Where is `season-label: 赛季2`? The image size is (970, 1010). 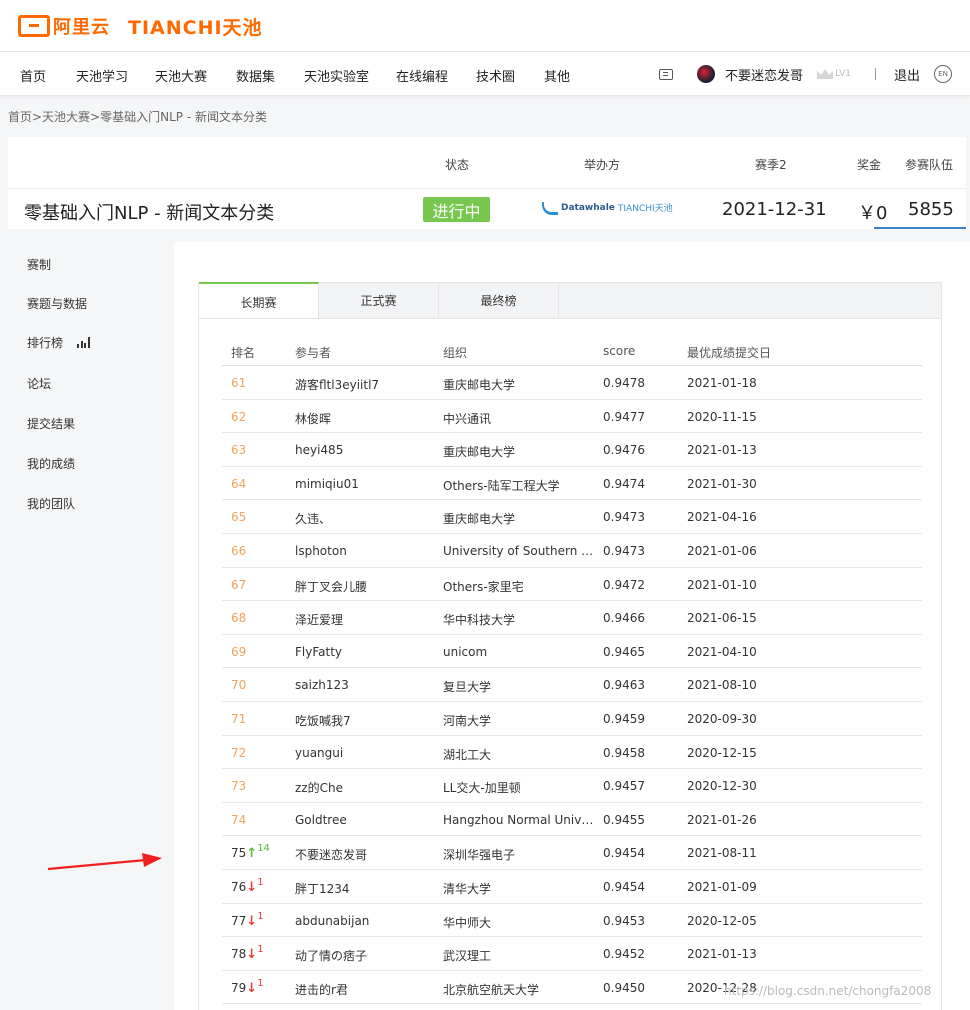
season-label: 赛季2 is located at coordinates (771, 164).